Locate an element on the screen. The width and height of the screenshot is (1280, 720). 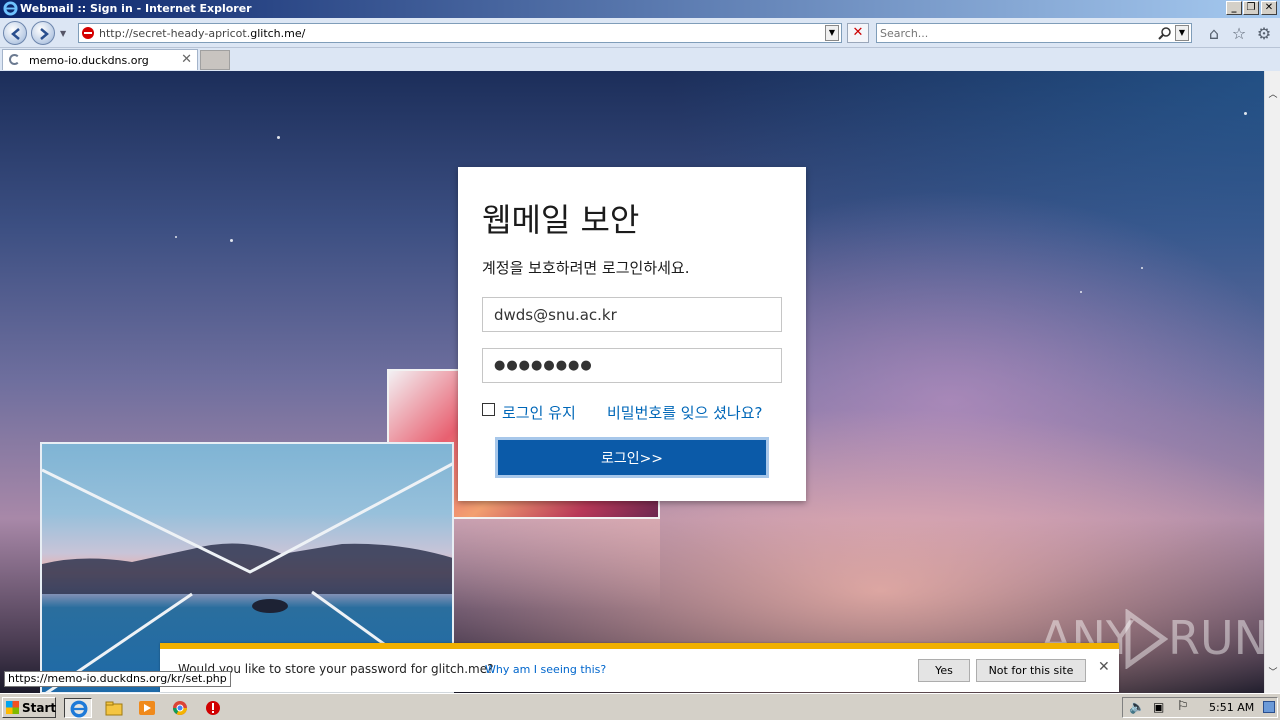
back-arrow-icon is located at coordinates (15, 34).